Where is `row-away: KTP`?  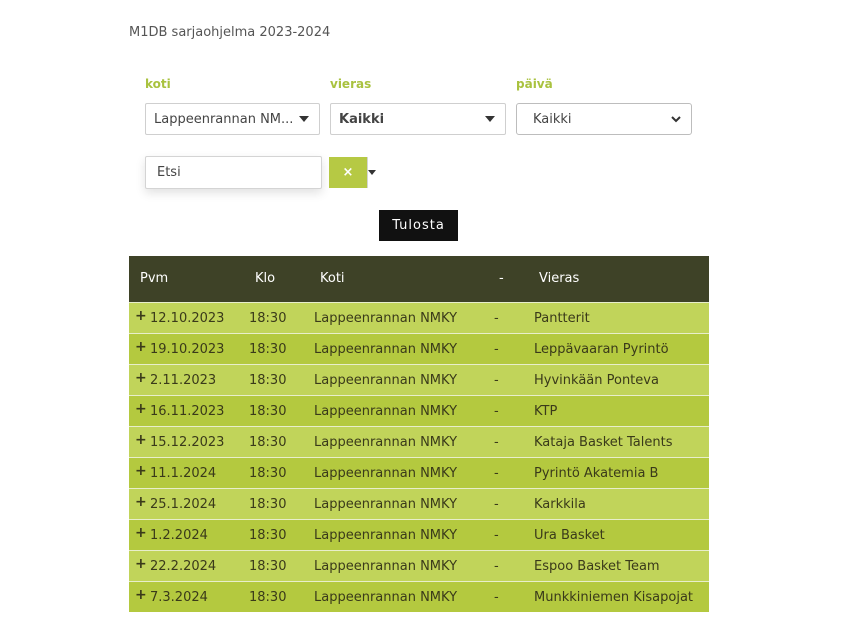
row-away: KTP is located at coordinates (546, 411).